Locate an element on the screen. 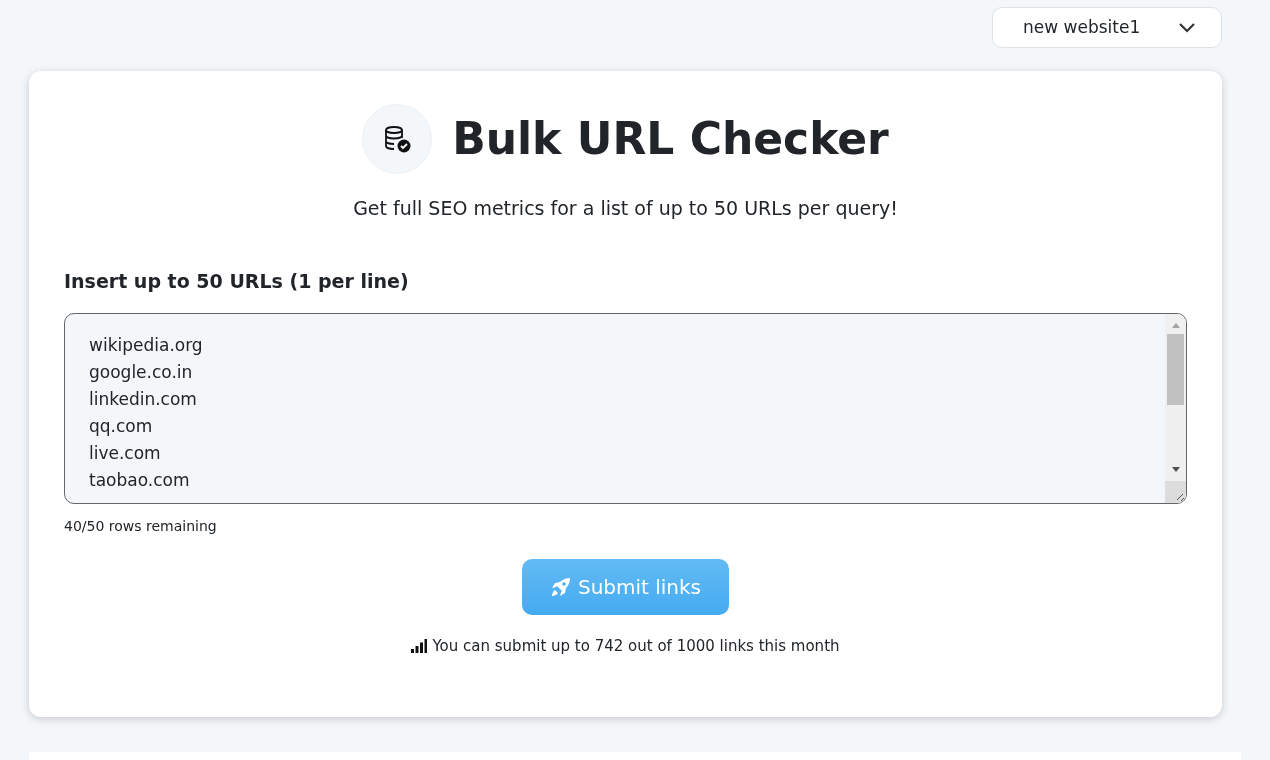  scrollbar is located at coordinates (1175, 408).